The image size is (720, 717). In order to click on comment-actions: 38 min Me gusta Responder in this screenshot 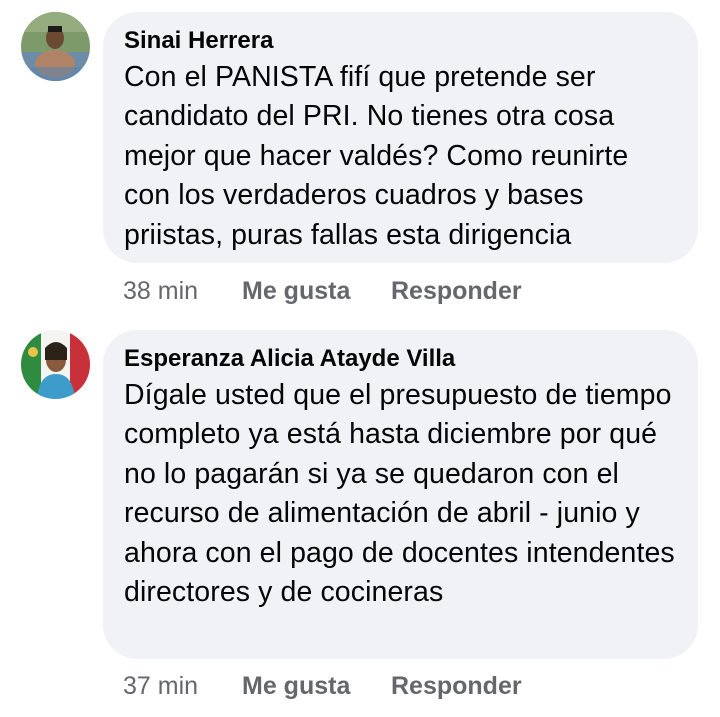, I will do `click(322, 291)`.